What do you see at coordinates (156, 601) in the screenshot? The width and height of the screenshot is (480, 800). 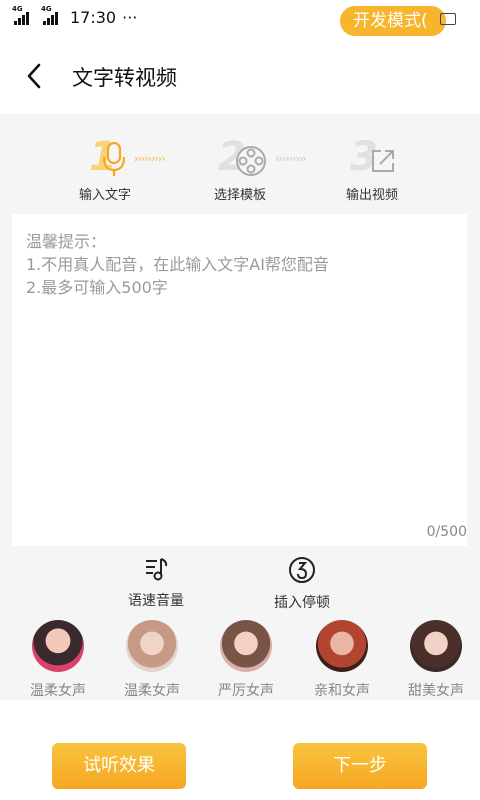 I see `tool-label: 语速音量` at bounding box center [156, 601].